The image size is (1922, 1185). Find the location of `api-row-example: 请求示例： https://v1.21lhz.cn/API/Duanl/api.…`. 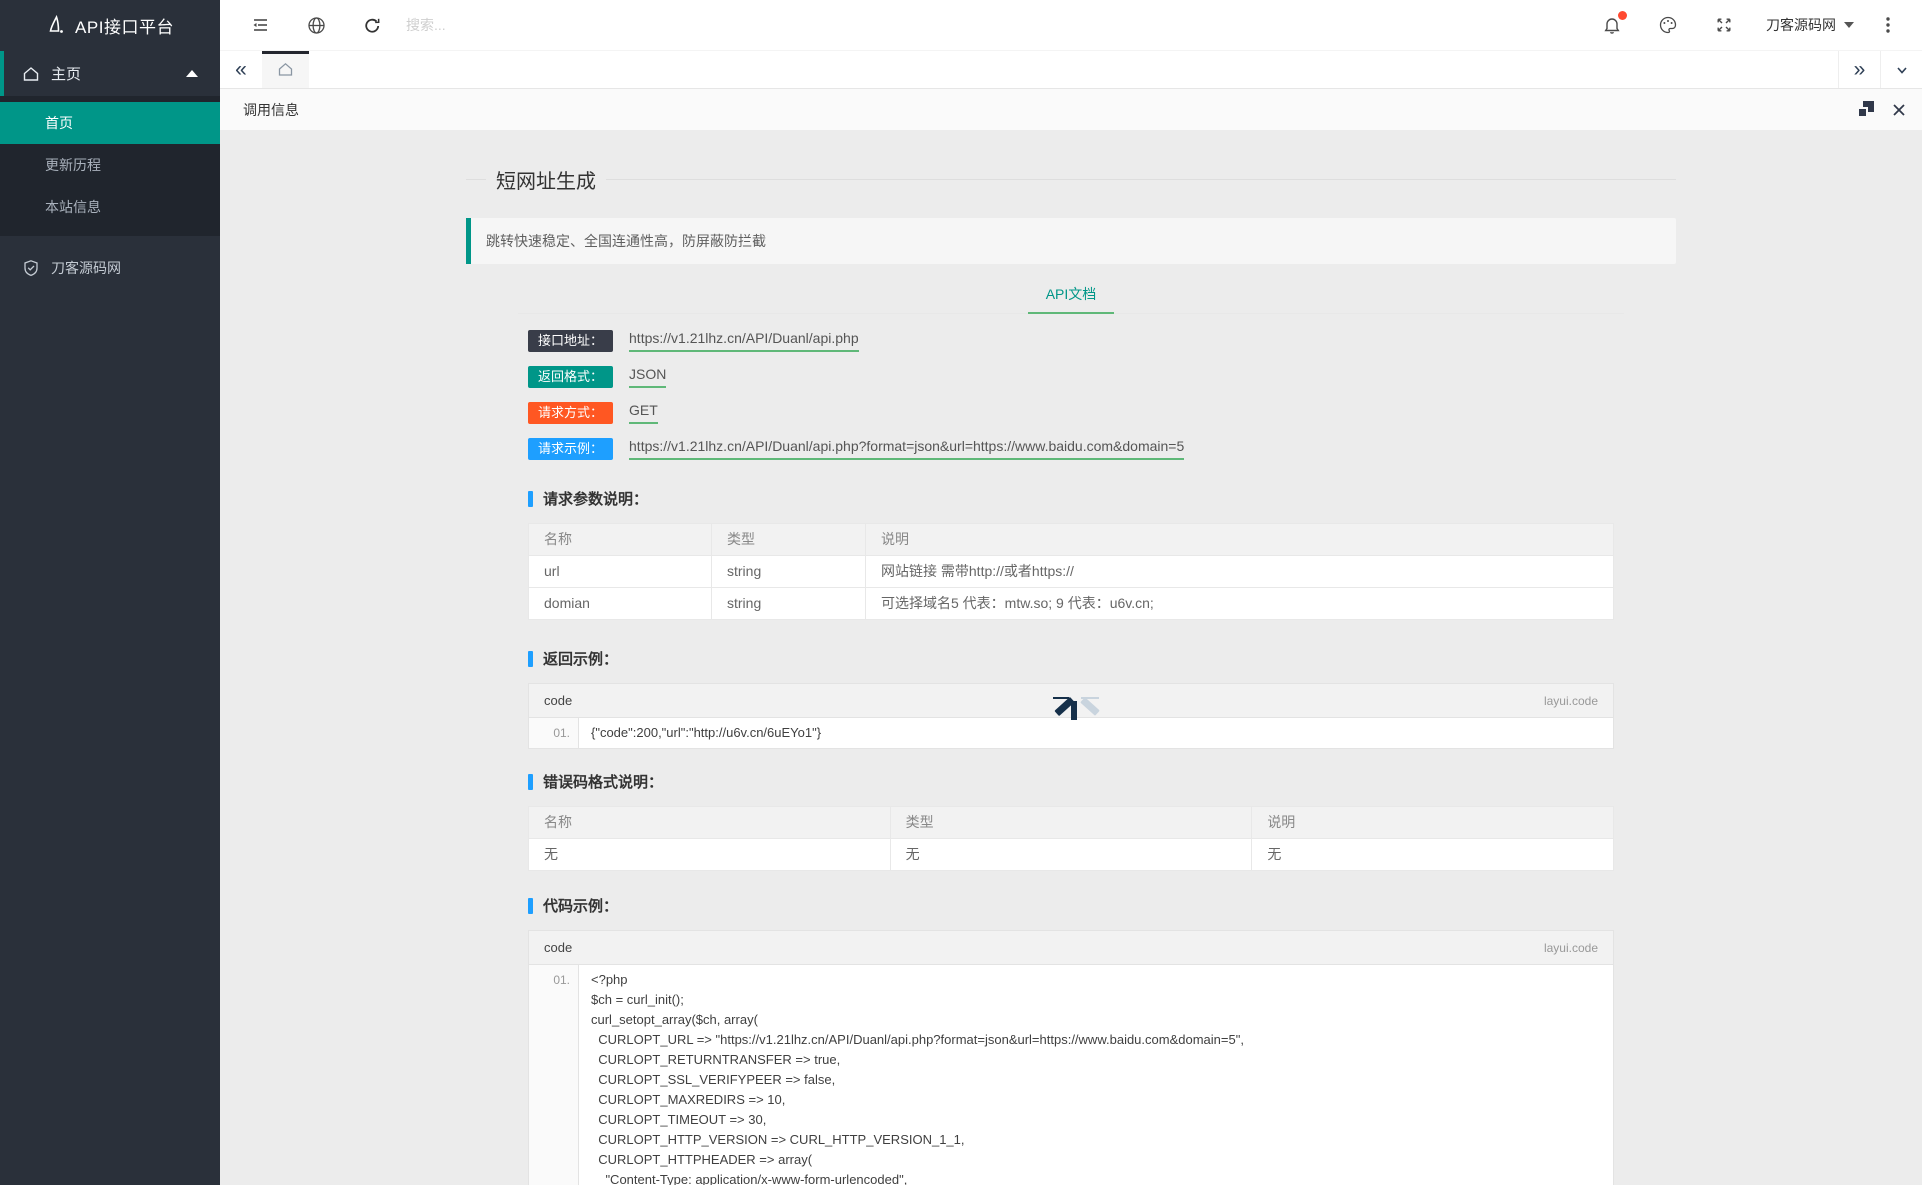

api-row-example: 请求示例： https://v1.21lhz.cn/API/Duanl/api.… is located at coordinates (1071, 449).